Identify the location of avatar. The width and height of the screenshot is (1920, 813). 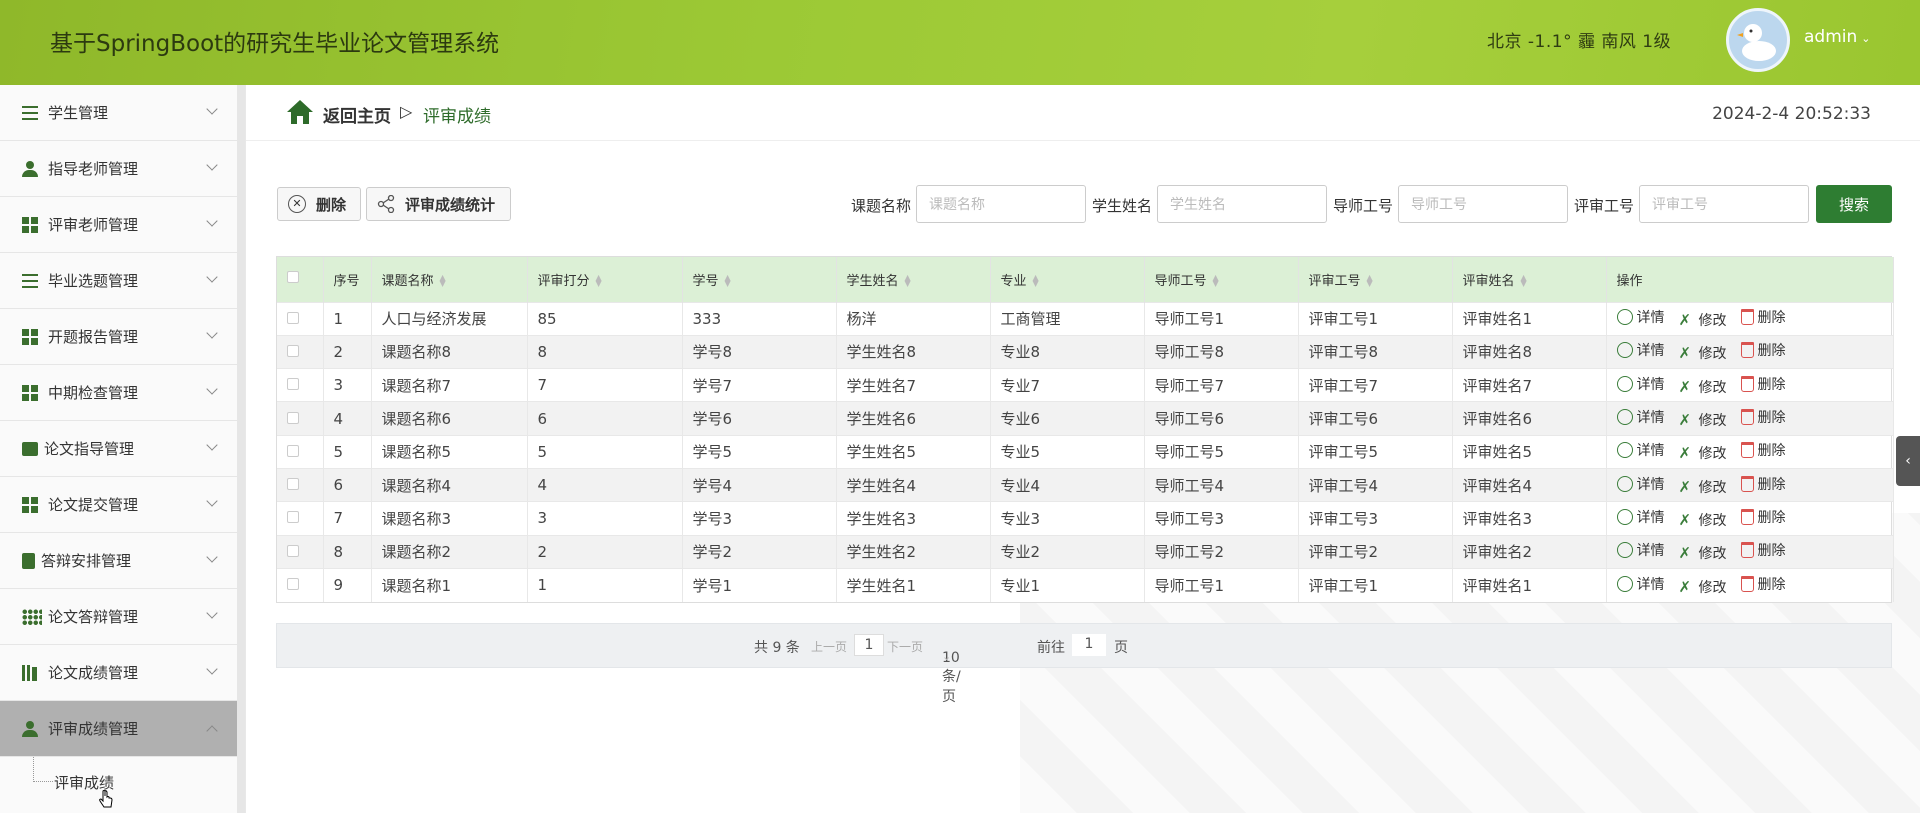
(1758, 40).